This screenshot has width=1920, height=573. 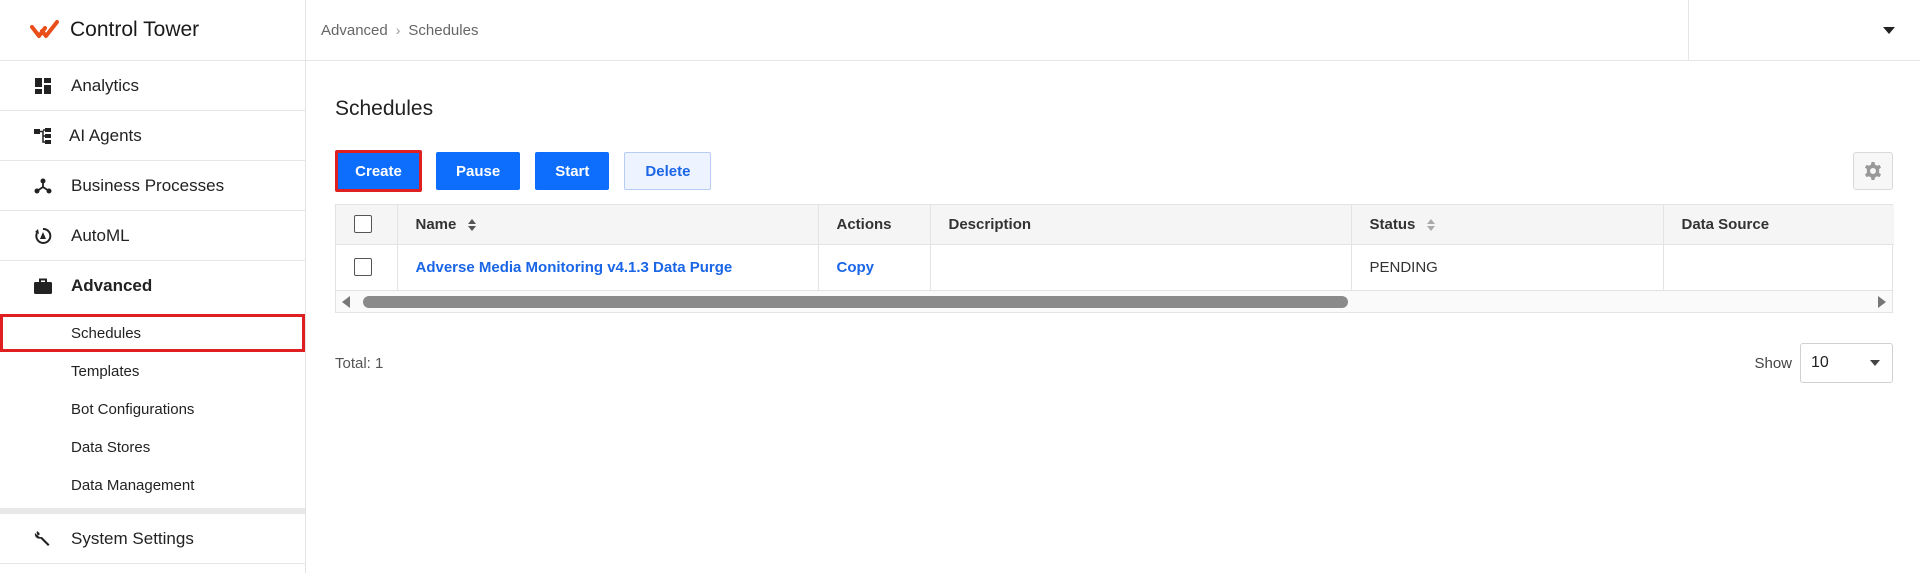 I want to click on dashboard-icon, so click(x=43, y=86).